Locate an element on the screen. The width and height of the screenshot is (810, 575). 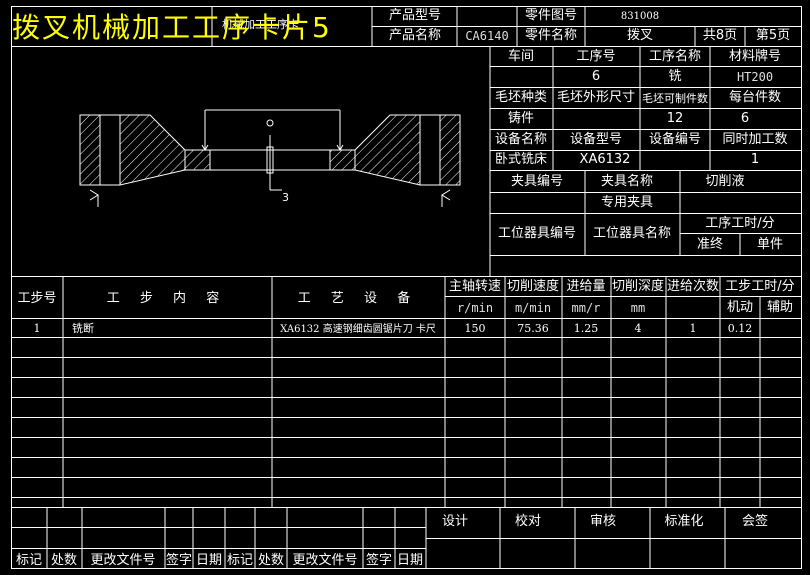
product-name-value: CA6140 is located at coordinates (487, 36).